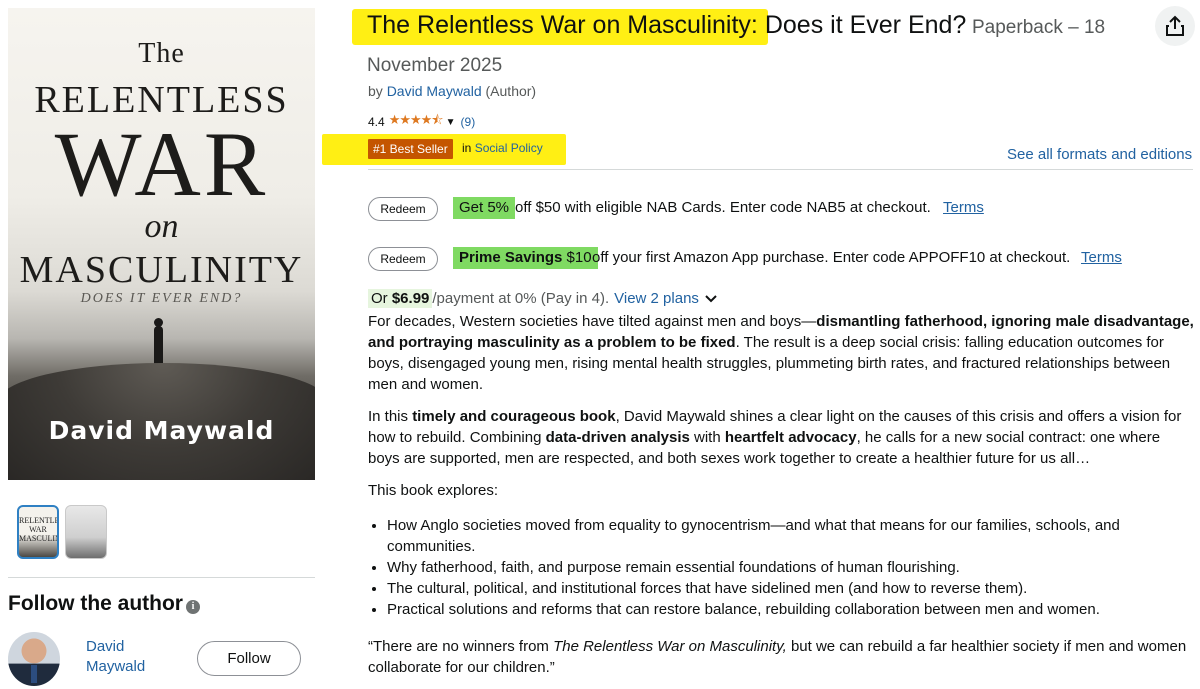 This screenshot has width=1200, height=689. I want to click on rating-value: 4.4, so click(376, 122).